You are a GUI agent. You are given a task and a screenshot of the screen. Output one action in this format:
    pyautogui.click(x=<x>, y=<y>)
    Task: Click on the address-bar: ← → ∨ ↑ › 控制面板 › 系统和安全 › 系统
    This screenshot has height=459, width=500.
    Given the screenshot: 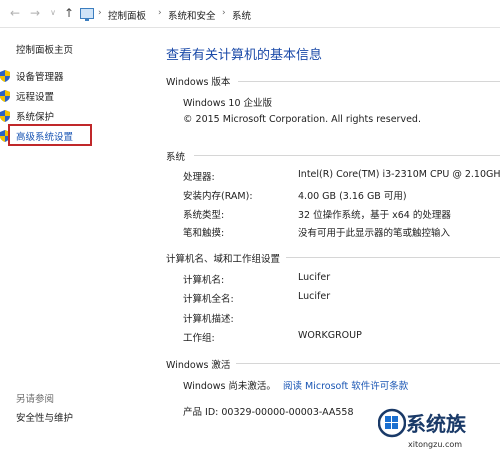 What is the action you would take?
    pyautogui.click(x=250, y=14)
    